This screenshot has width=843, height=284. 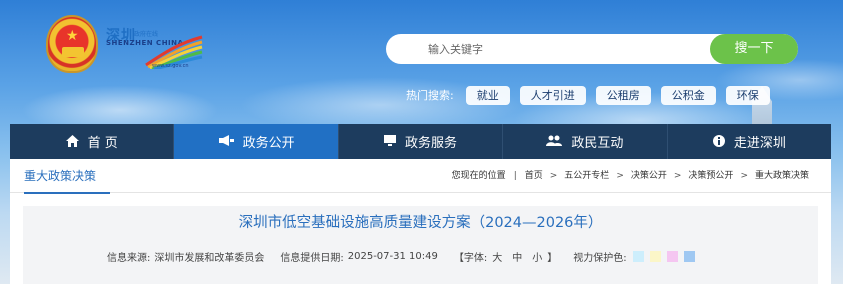 I want to click on gate-icon, so click(x=73, y=52).